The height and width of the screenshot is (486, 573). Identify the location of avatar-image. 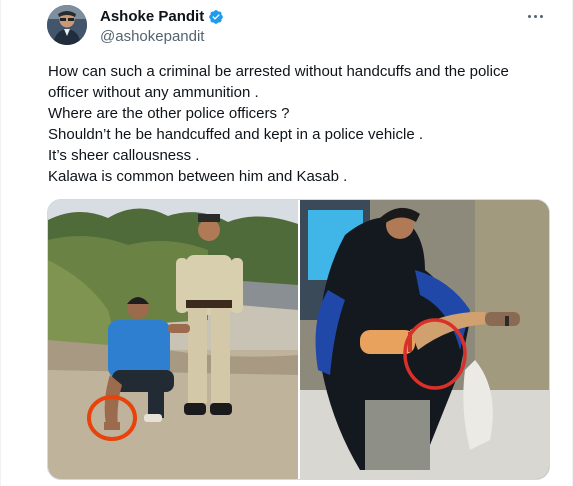
(67, 25).